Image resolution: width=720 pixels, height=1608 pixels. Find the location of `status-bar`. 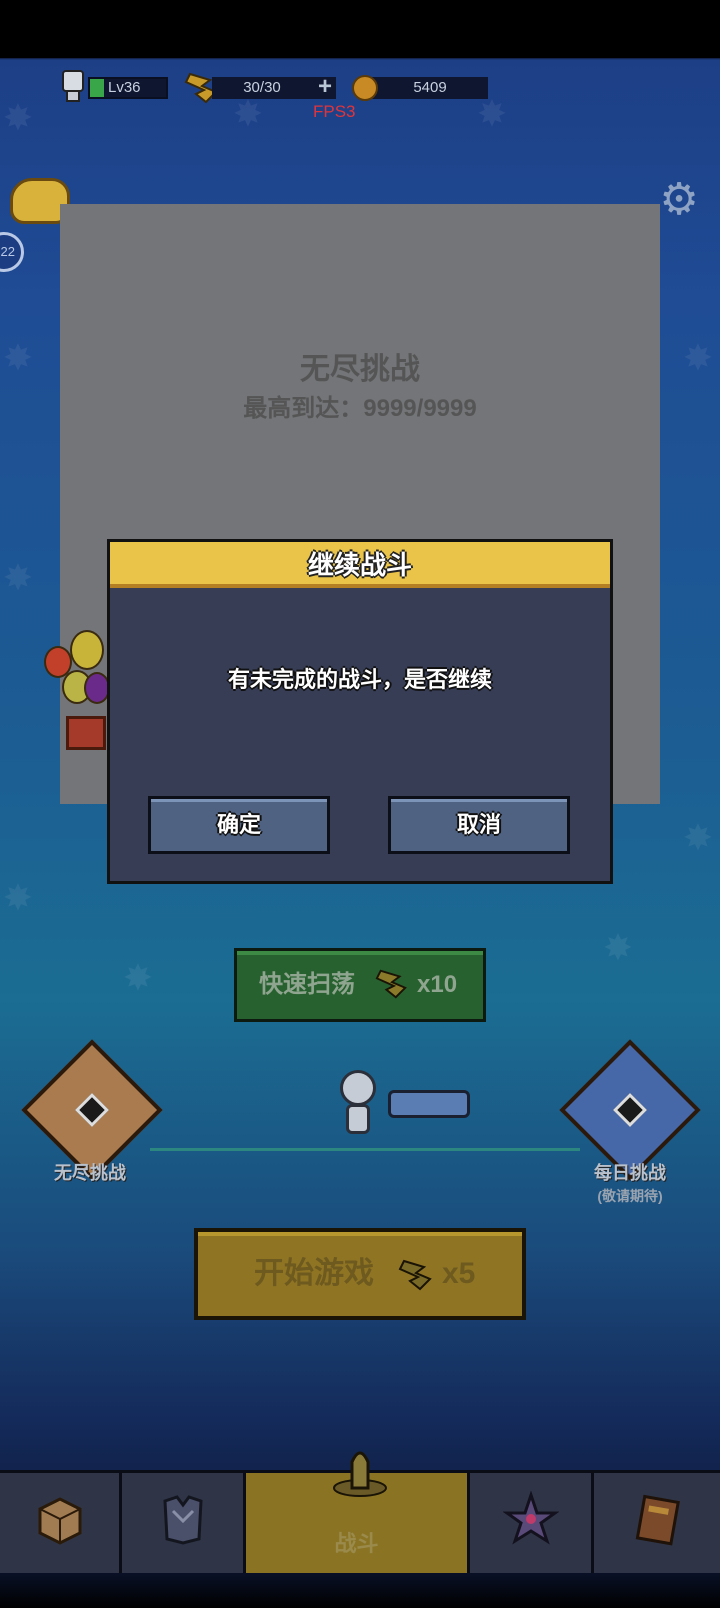

status-bar is located at coordinates (360, 29).